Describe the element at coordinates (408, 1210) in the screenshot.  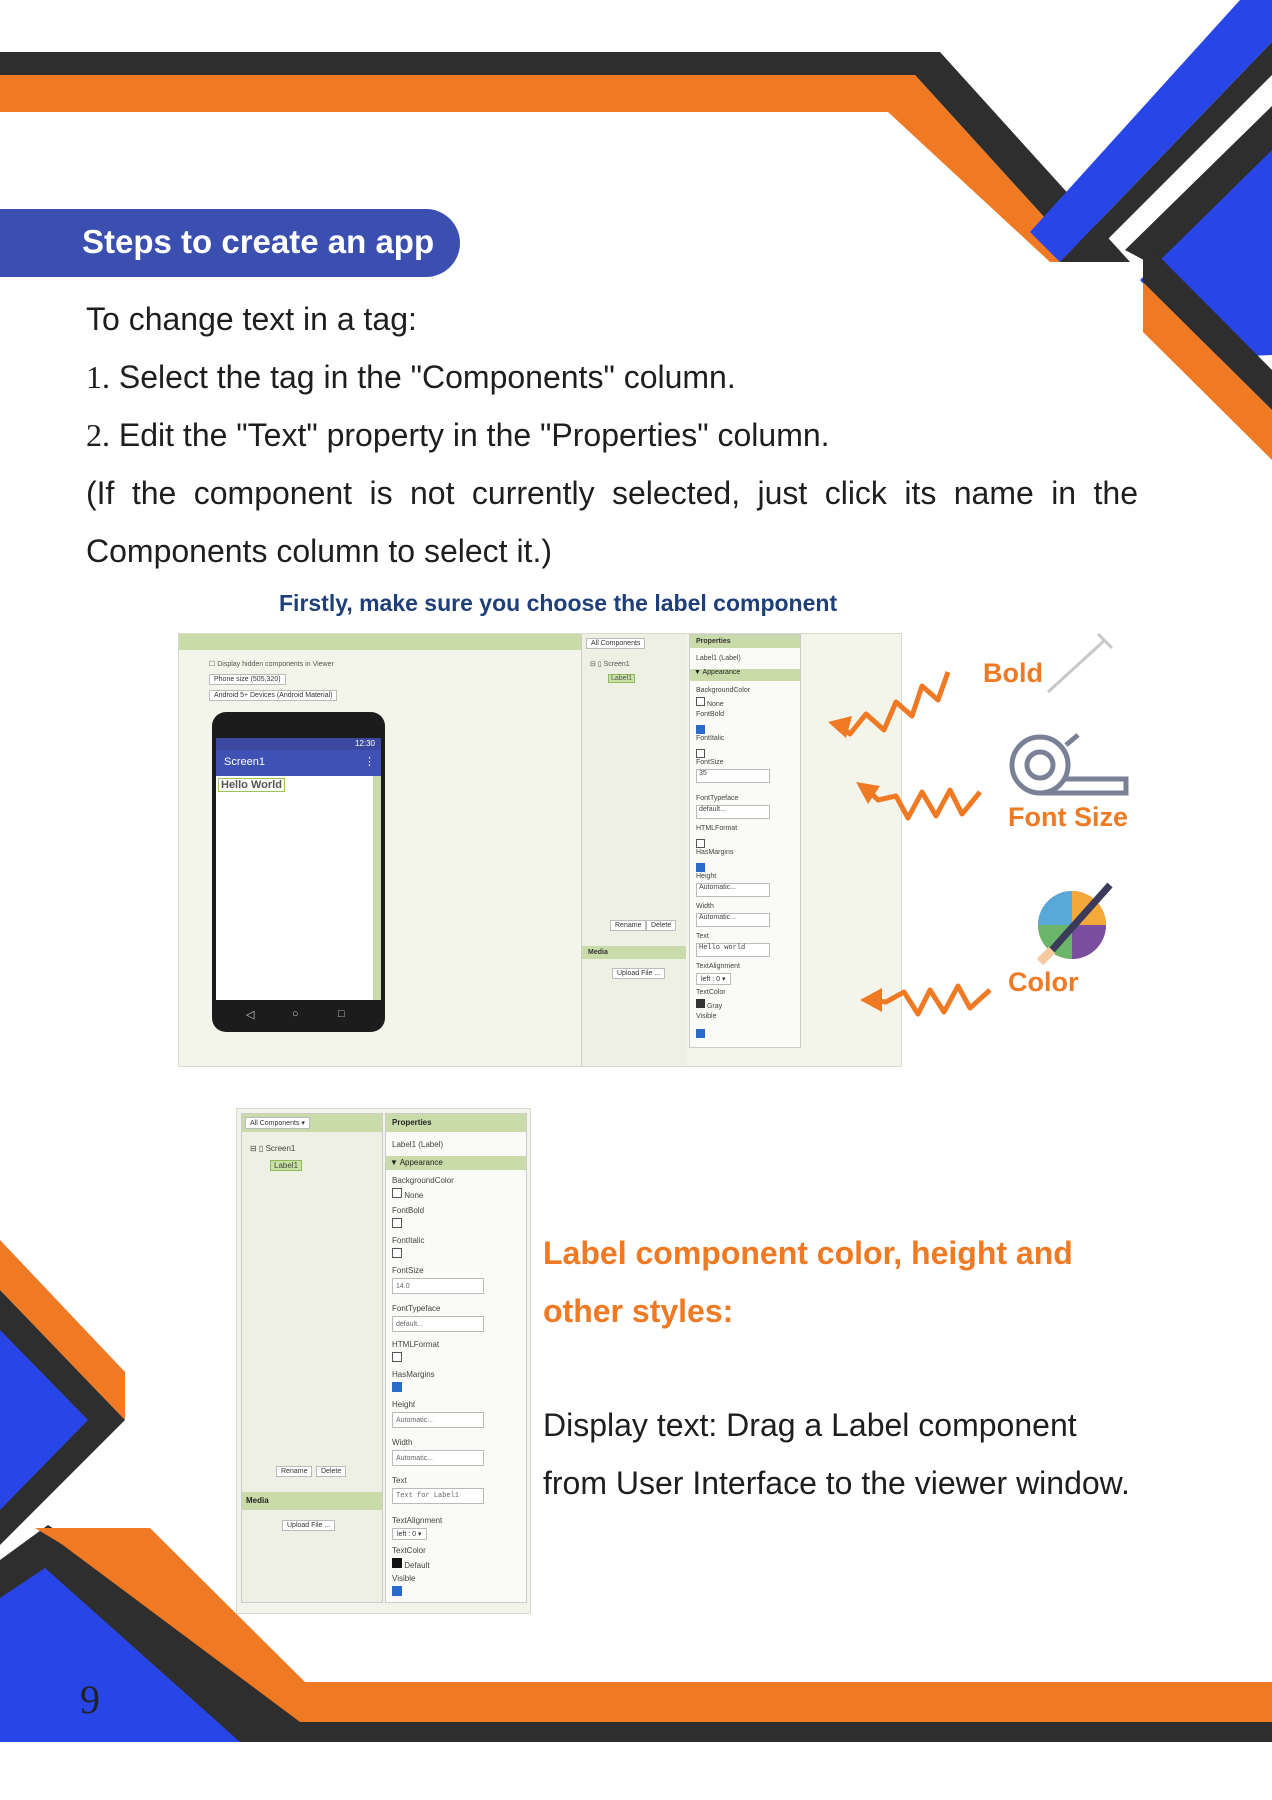
I see `prop2-fontbold-label: FontBold` at that location.